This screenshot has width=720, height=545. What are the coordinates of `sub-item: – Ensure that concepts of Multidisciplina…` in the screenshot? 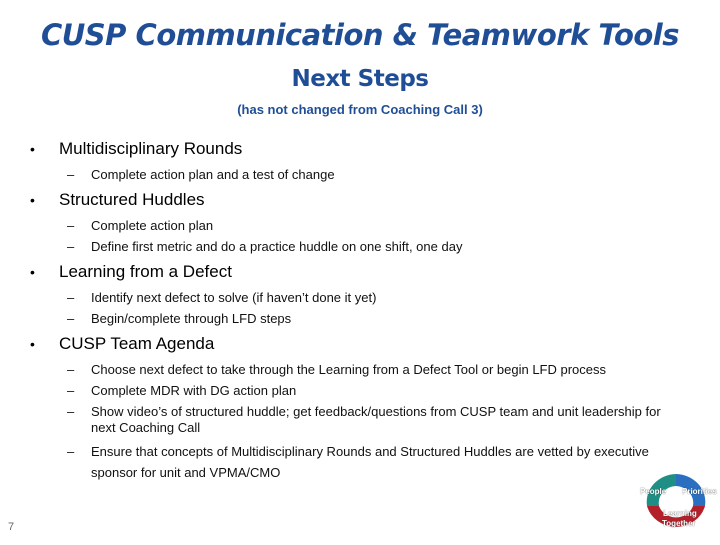 It's located at (360, 462).